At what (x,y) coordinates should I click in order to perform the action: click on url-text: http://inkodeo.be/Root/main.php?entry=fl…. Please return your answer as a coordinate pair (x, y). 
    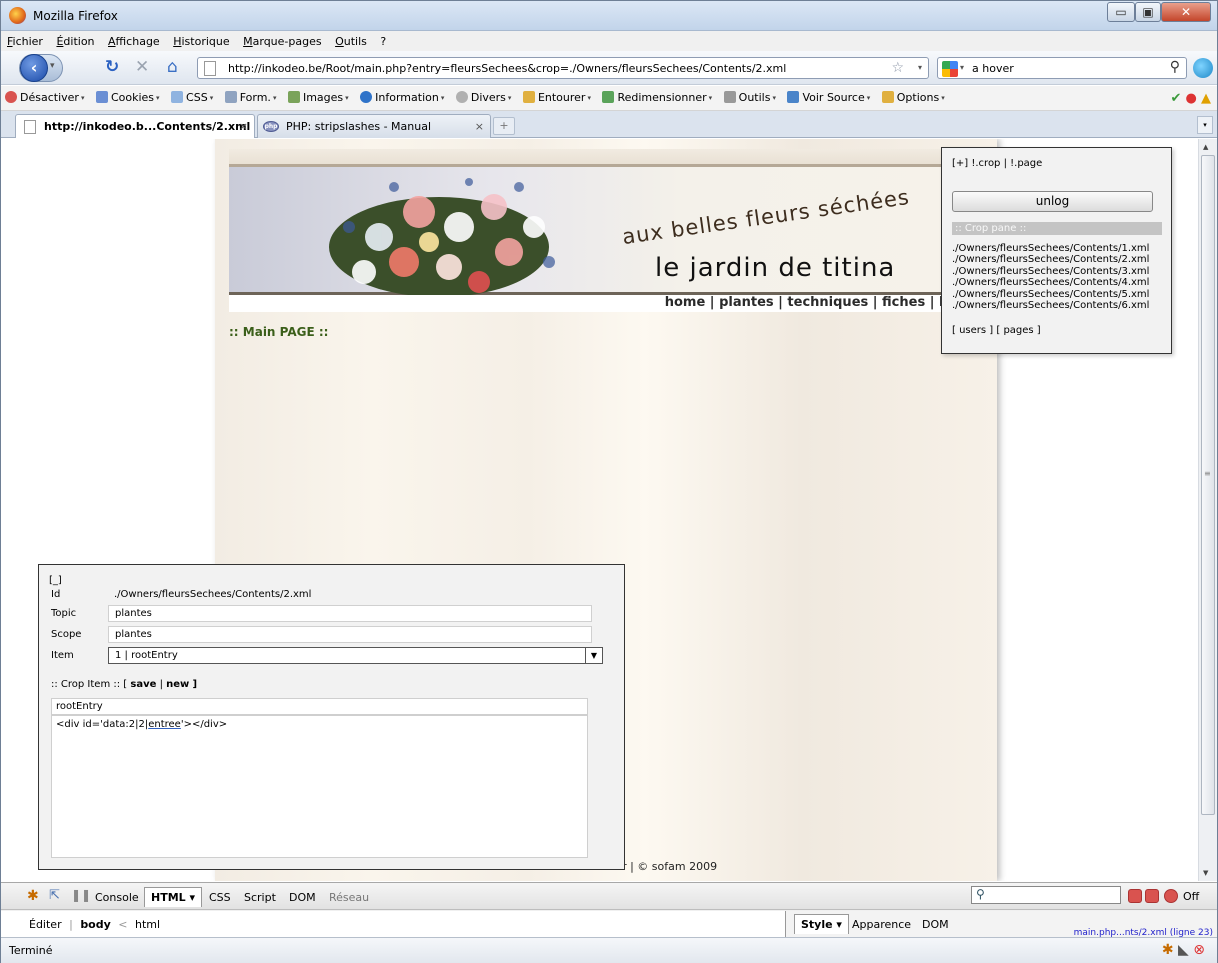
    Looking at the image, I should click on (507, 68).